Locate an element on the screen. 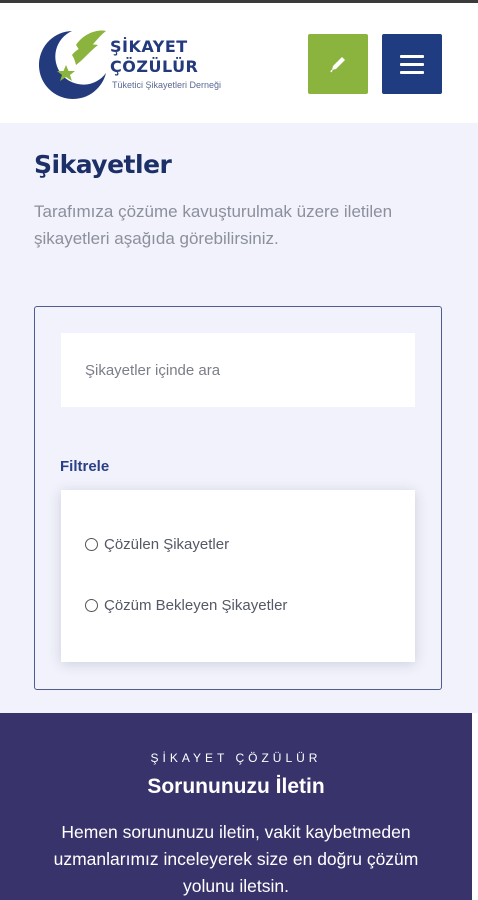  write-complaint-button is located at coordinates (338, 64).